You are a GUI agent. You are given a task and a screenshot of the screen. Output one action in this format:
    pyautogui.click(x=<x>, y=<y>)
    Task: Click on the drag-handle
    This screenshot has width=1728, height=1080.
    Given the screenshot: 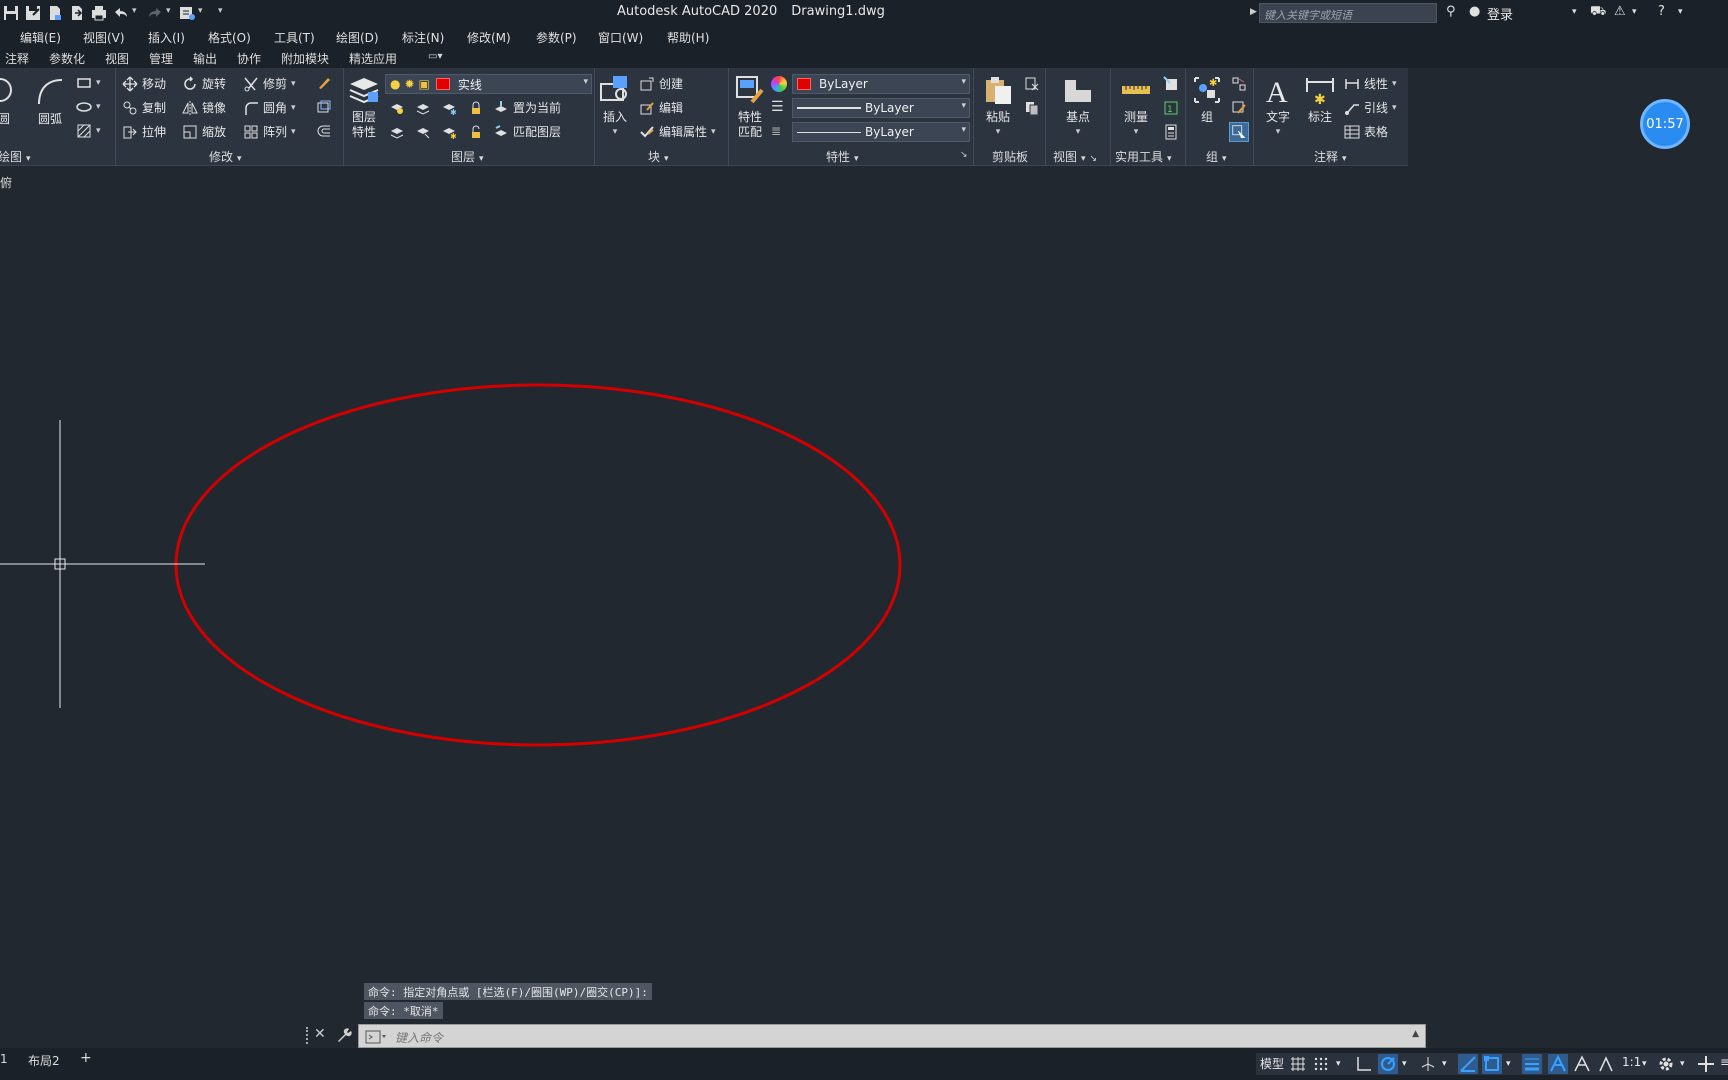 What is the action you would take?
    pyautogui.click(x=308, y=1035)
    